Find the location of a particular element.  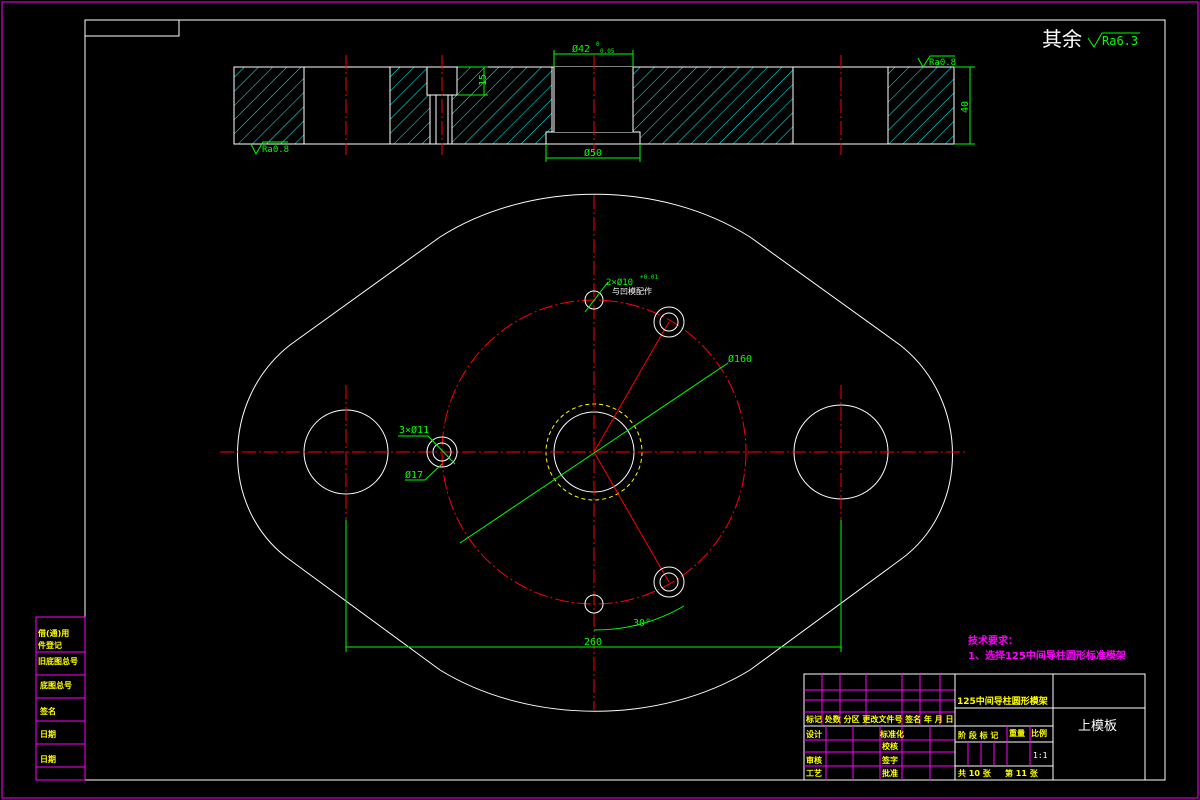

hatch-mid-right is located at coordinates (713, 105).